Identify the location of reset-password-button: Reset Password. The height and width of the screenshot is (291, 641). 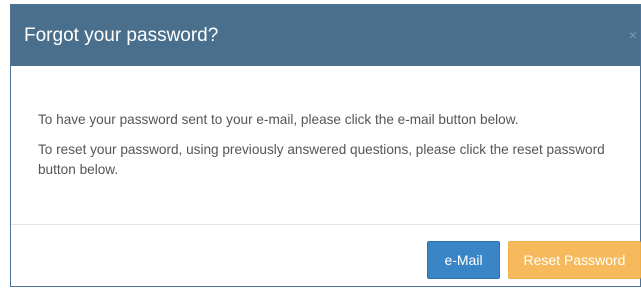
(574, 260).